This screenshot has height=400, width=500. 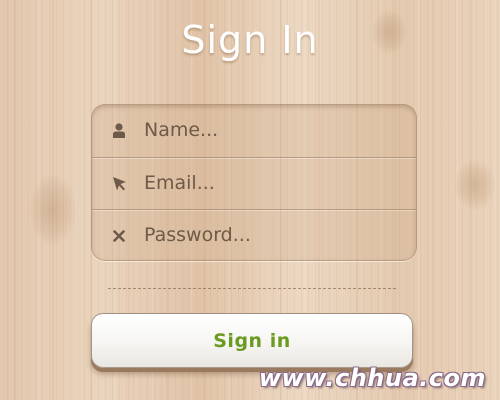 What do you see at coordinates (119, 184) in the screenshot?
I see `cursor-arrow-icon` at bounding box center [119, 184].